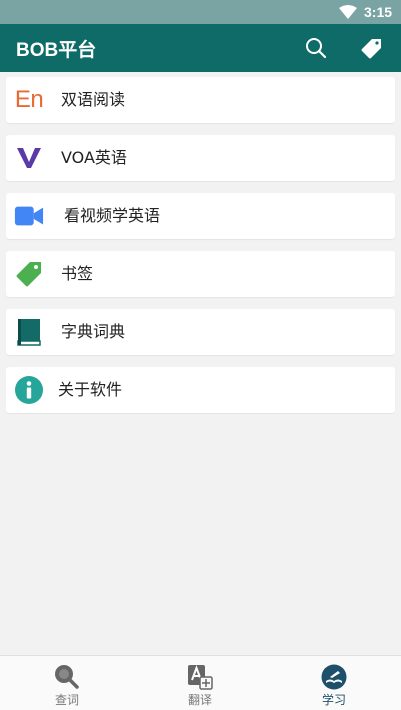 This screenshot has height=710, width=401. What do you see at coordinates (333, 700) in the screenshot?
I see `nav-tab-label: 学习` at bounding box center [333, 700].